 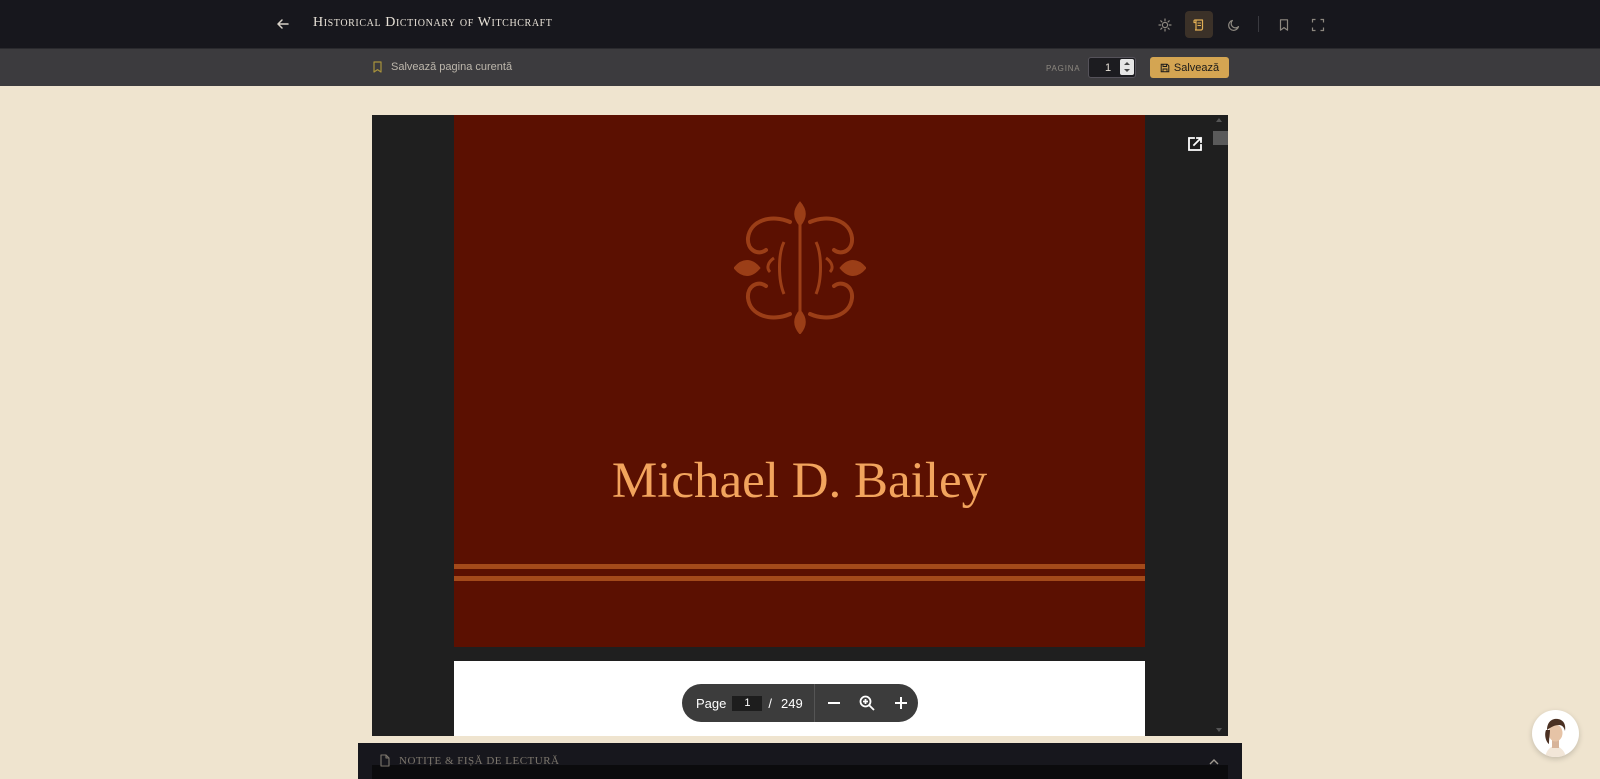 I want to click on notes-panel-toggle: NOTIȚE & FIȘĂ DE LECTURĂ, so click(x=469, y=760).